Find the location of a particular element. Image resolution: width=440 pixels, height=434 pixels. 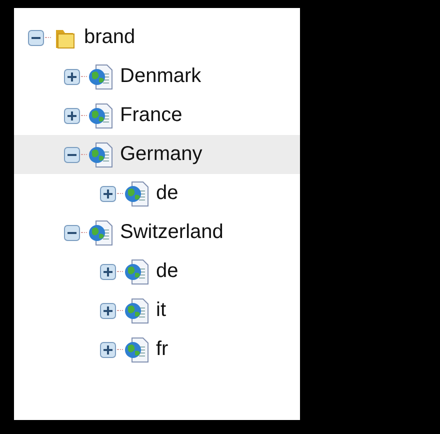

tree-row: it is located at coordinates (157, 310).